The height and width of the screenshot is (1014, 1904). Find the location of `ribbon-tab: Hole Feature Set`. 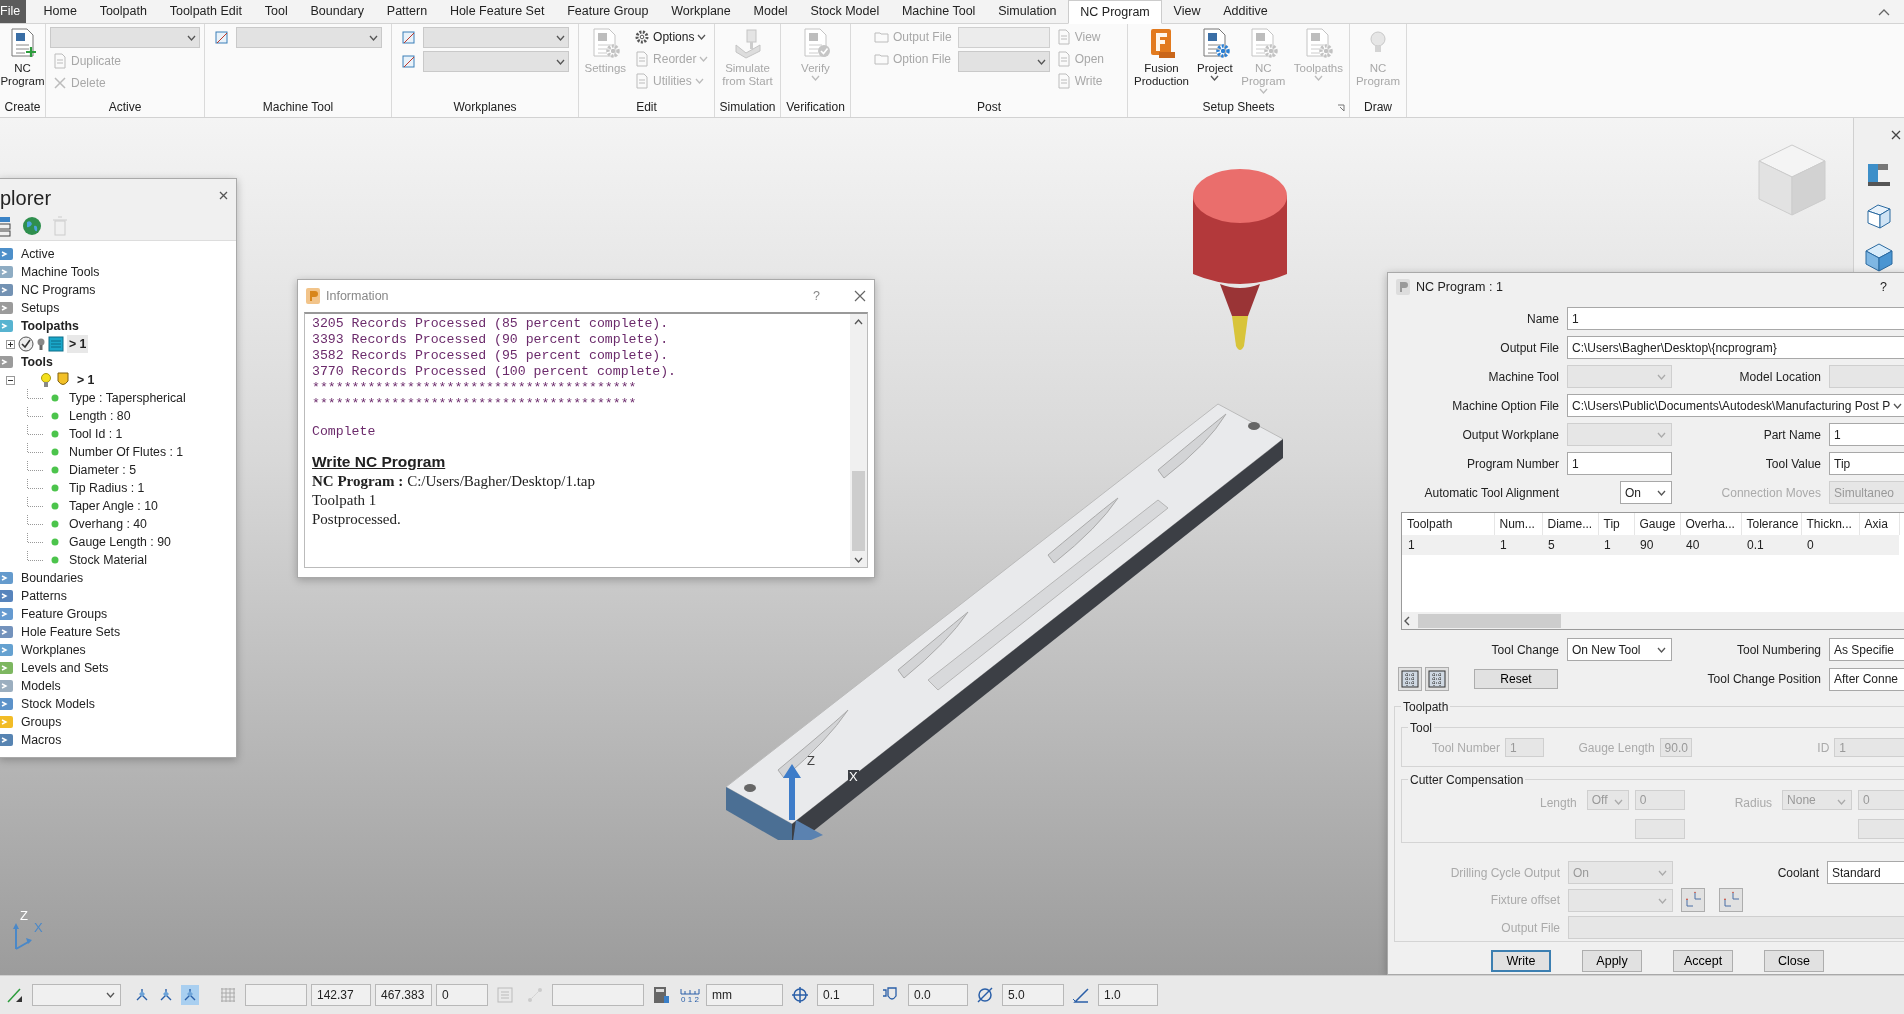

ribbon-tab: Hole Feature Set is located at coordinates (497, 11).